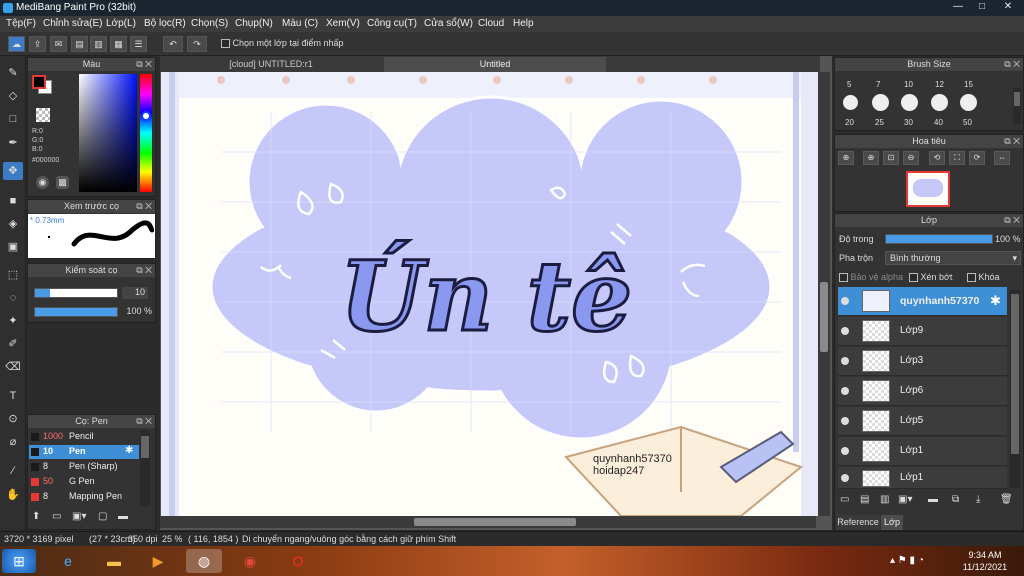 The width and height of the screenshot is (1024, 576). Describe the element at coordinates (84, 452) in the screenshot. I see `brush-item-pen: 10 Pen ✱` at that location.